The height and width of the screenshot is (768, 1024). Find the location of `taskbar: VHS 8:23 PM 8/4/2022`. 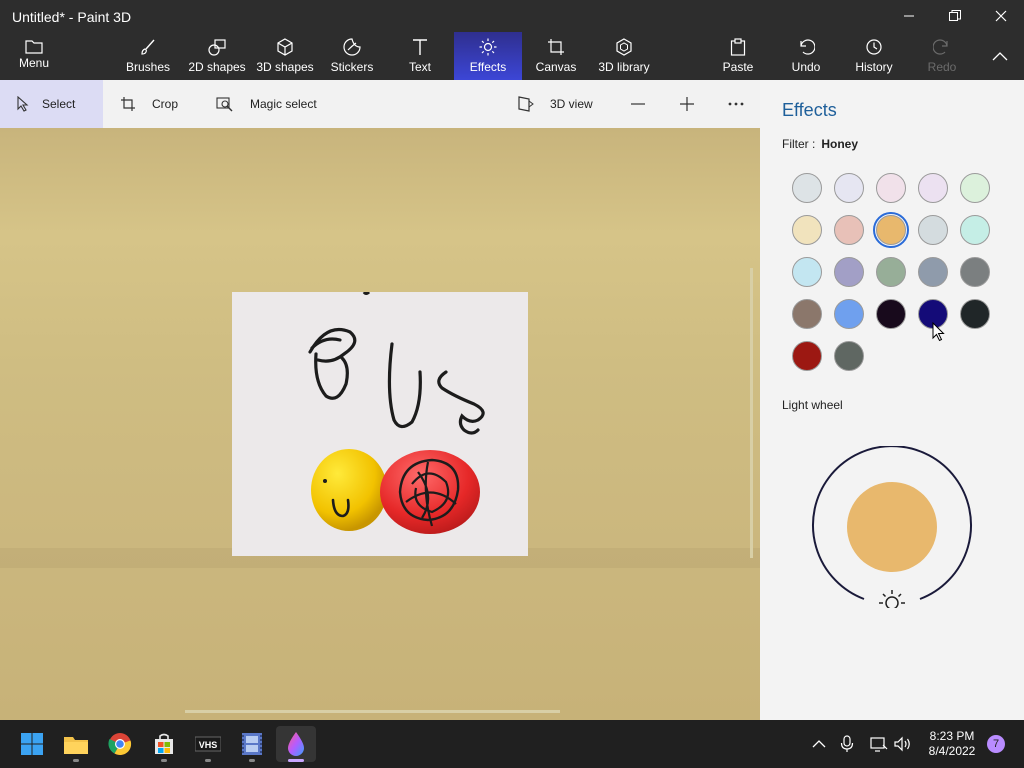

taskbar: VHS 8:23 PM 8/4/2022 is located at coordinates (512, 744).